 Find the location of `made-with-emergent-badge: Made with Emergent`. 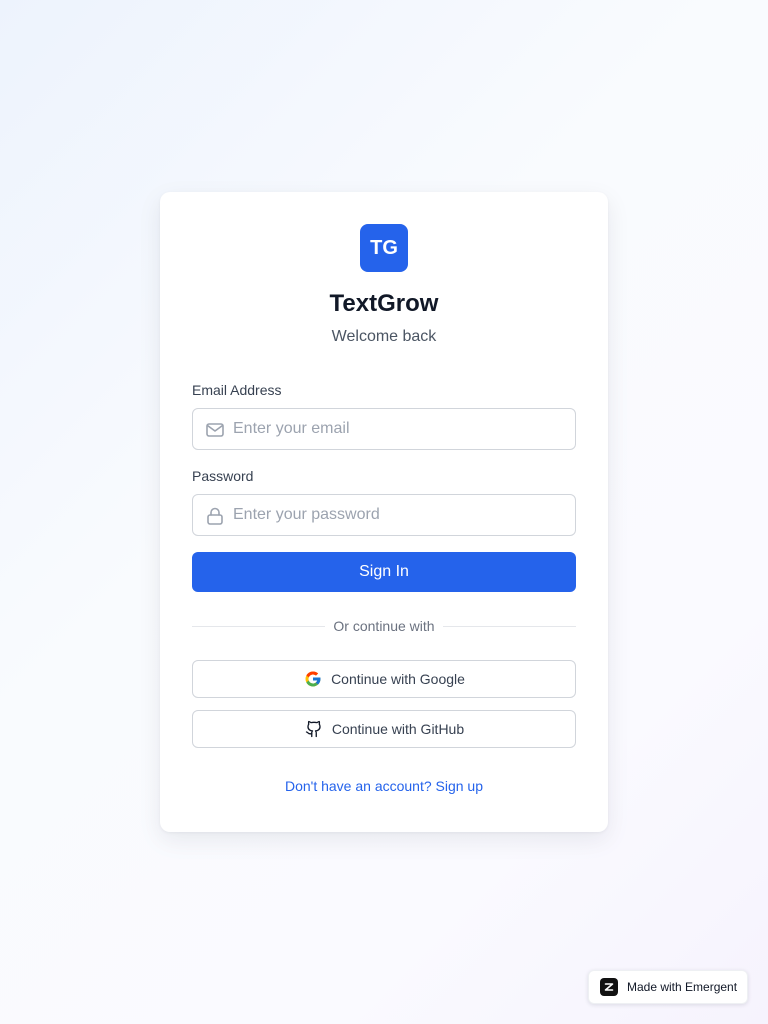

made-with-emergent-badge: Made with Emergent is located at coordinates (668, 987).